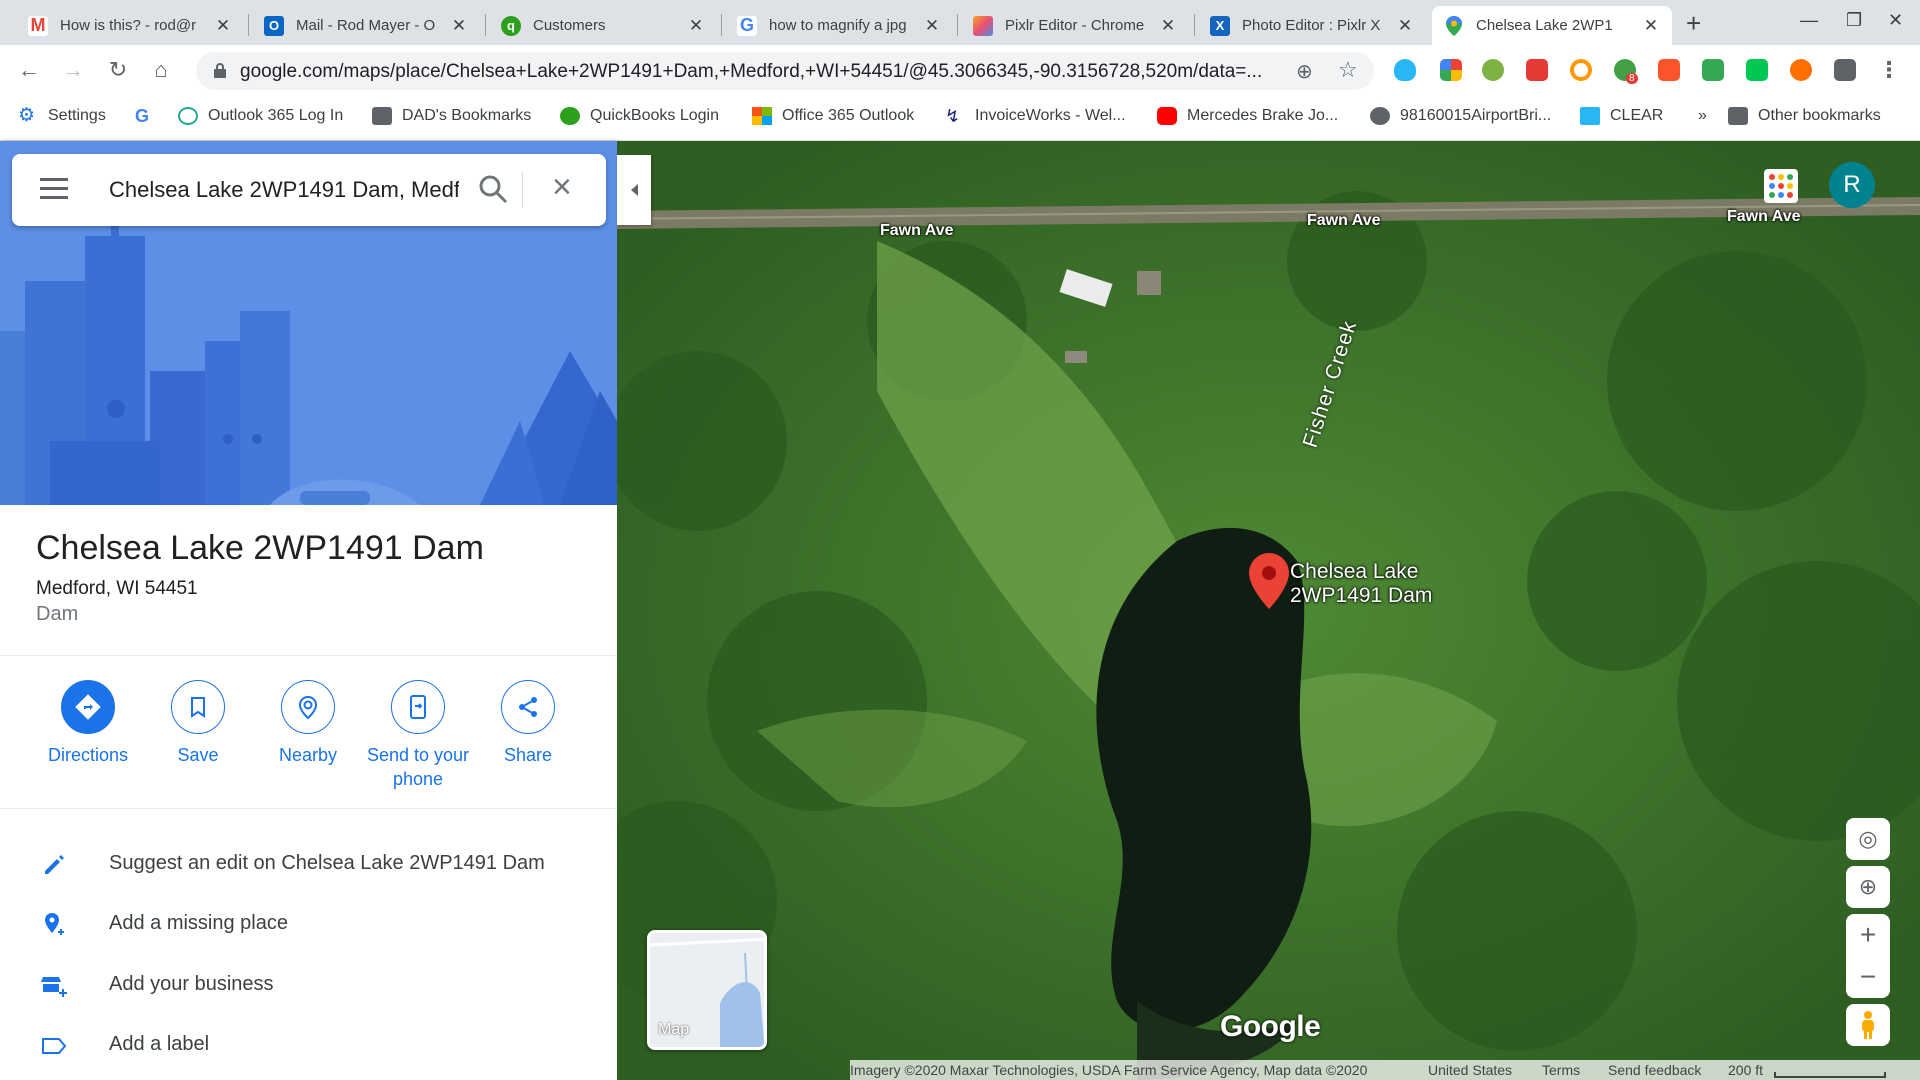 Image resolution: width=1920 pixels, height=1080 pixels. Describe the element at coordinates (284, 190) in the screenshot. I see `search-input: Chelsea Lake 2WP1491 Dam, Medford, WI` at that location.